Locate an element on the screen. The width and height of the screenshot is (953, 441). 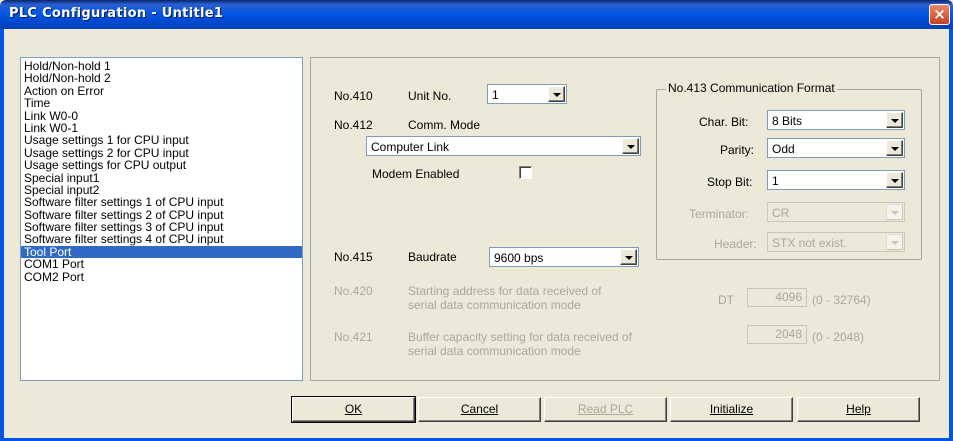
comm-mode-select: Computer Link is located at coordinates (503, 146).